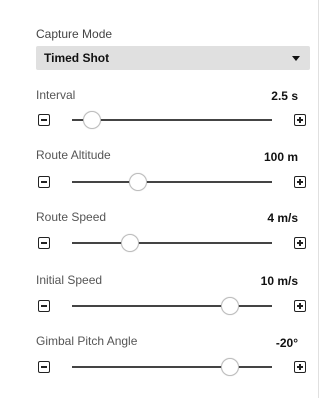 Image resolution: width=334 pixels, height=398 pixels. I want to click on route-speed-slider-thumb, so click(130, 243).